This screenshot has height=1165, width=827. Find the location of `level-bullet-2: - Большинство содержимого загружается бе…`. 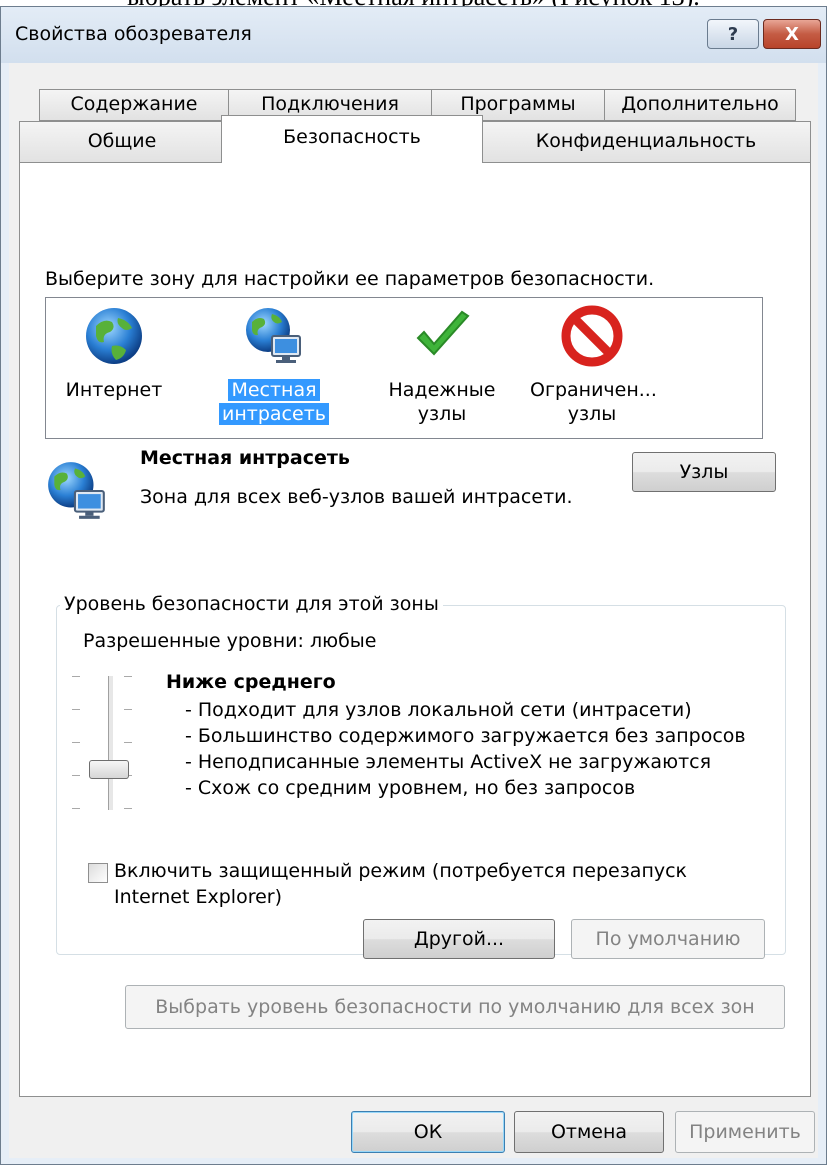

level-bullet-2: - Большинство содержимого загружается бе… is located at coordinates (465, 736).